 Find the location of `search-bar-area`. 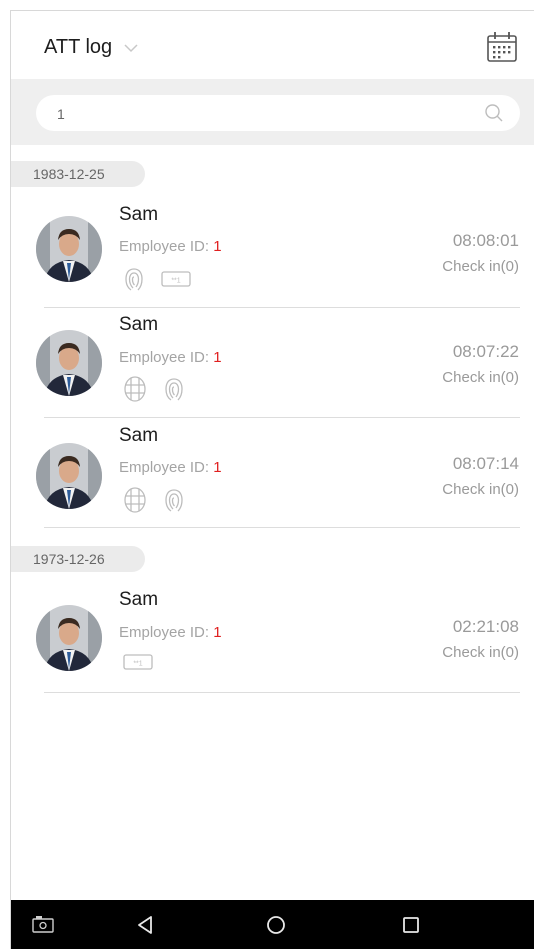

search-bar-area is located at coordinates (272, 112).